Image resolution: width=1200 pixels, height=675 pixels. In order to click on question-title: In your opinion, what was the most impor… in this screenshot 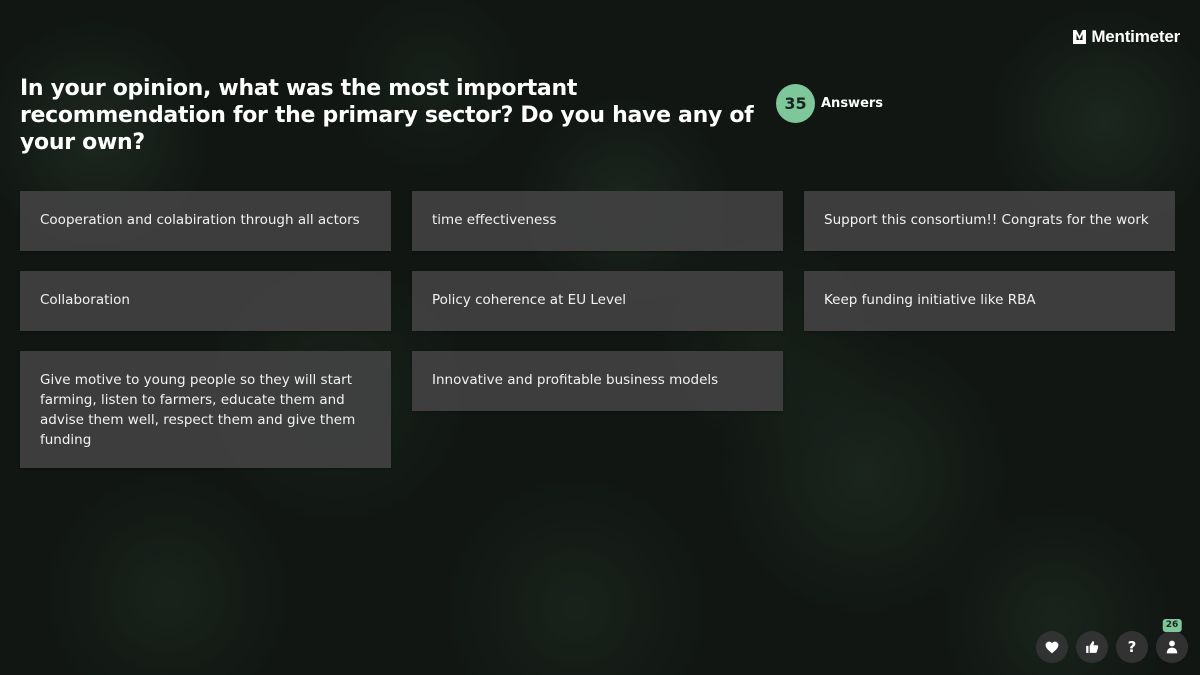, I will do `click(387, 115)`.